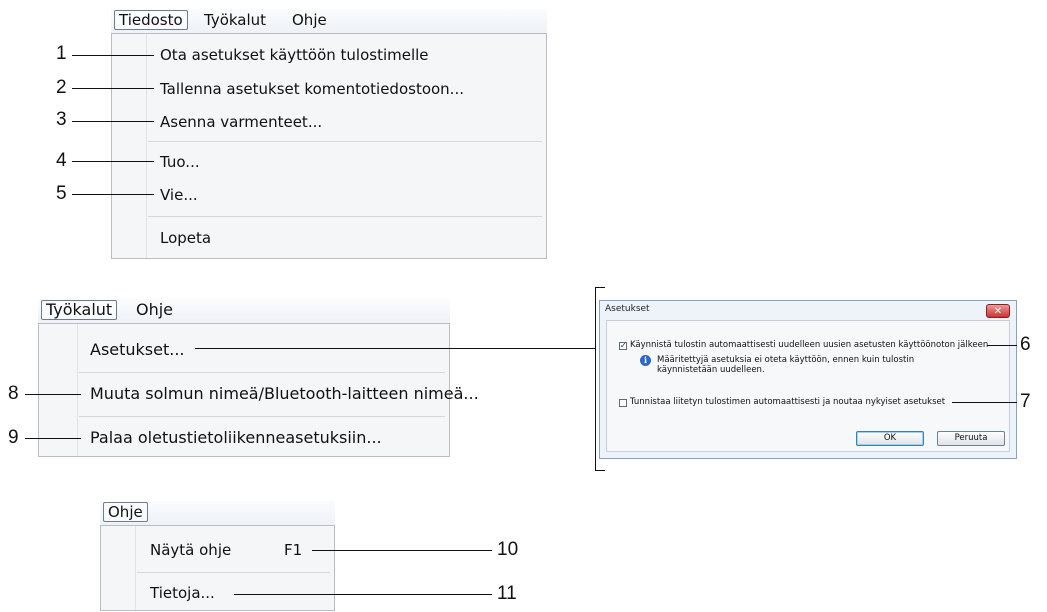 The image size is (1047, 612). I want to click on ok-button: OK, so click(890, 438).